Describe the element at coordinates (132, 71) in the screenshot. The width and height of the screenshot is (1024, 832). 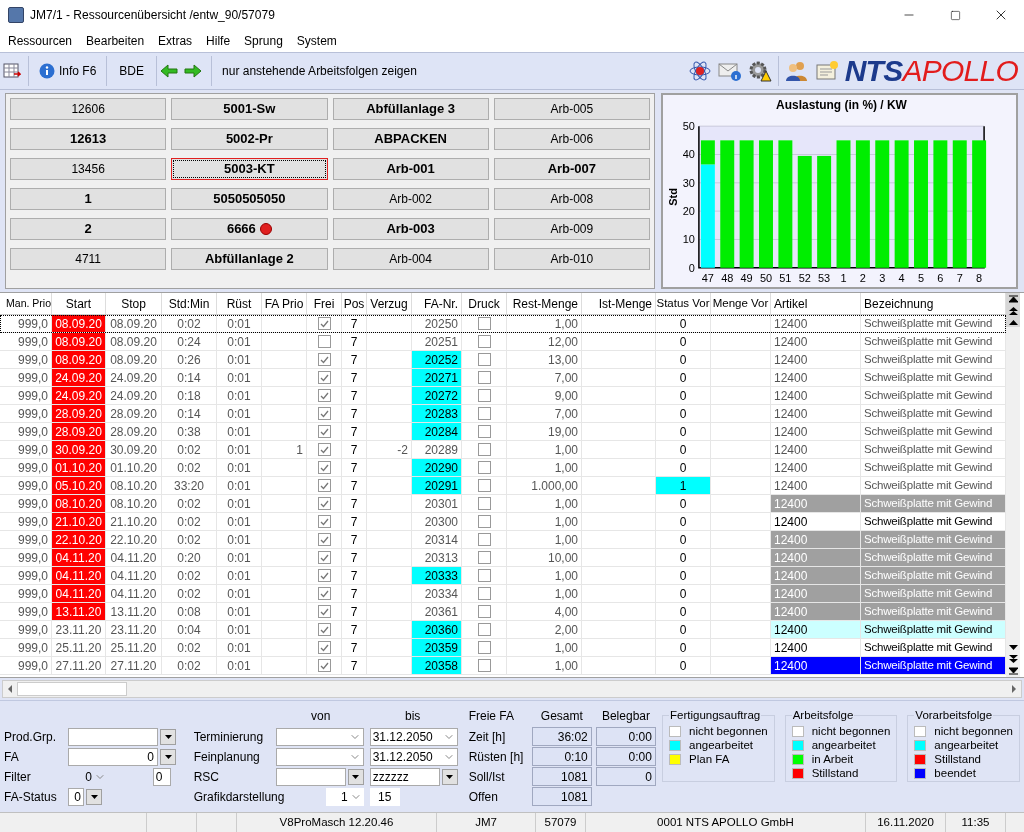
I see `bde-button: BDE` at that location.